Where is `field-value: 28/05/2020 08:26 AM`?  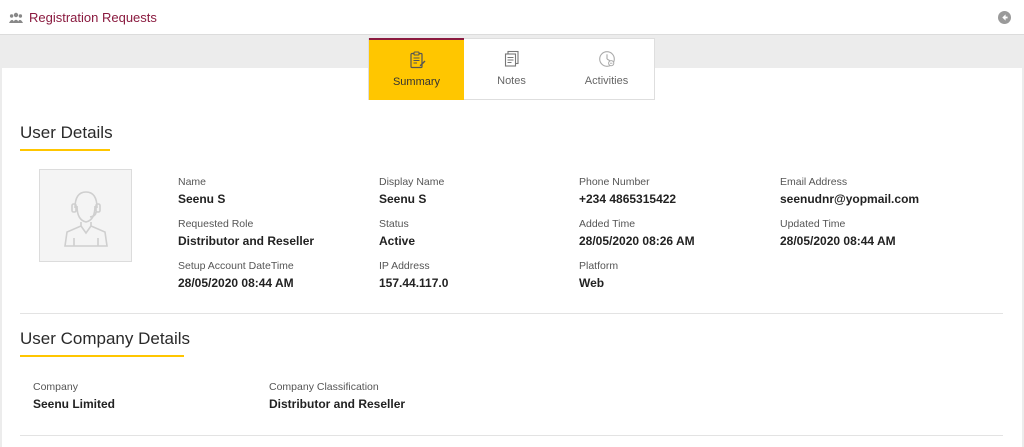 field-value: 28/05/2020 08:26 AM is located at coordinates (637, 241).